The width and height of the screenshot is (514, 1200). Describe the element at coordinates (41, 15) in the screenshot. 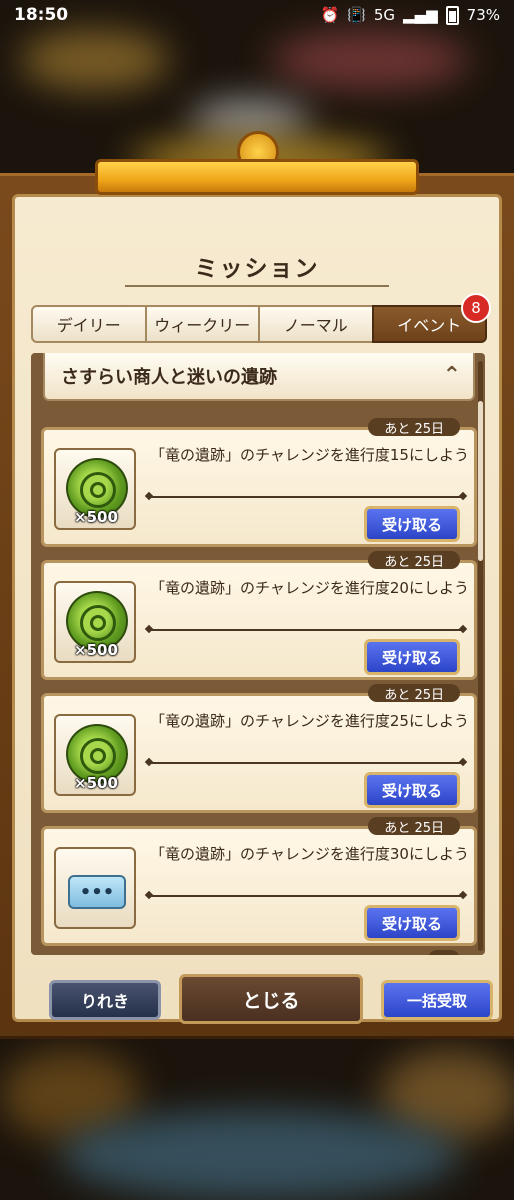

I see `status-time: 18:50` at that location.